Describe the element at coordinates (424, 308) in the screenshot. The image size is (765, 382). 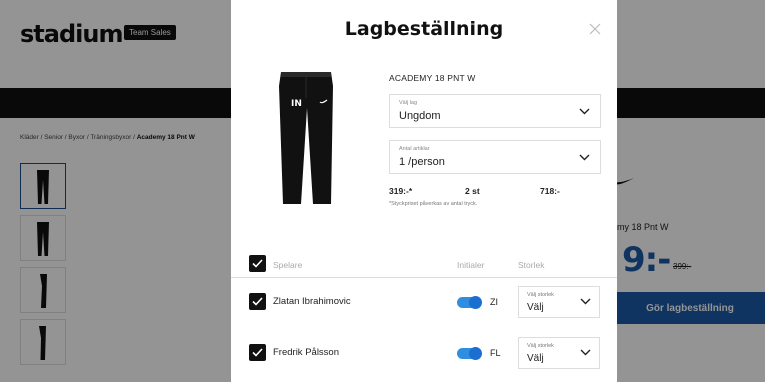
I see `player-row: Zlatan Ibrahimovic ZI Välj storlek Välj` at that location.